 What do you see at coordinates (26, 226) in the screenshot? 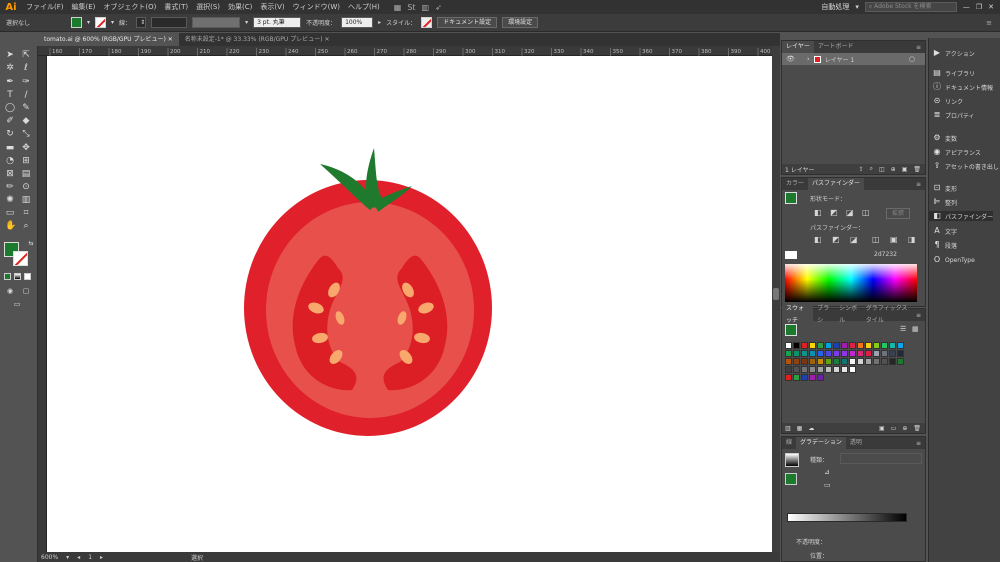
I see `zoom-tool-icon: ⌕` at bounding box center [26, 226].